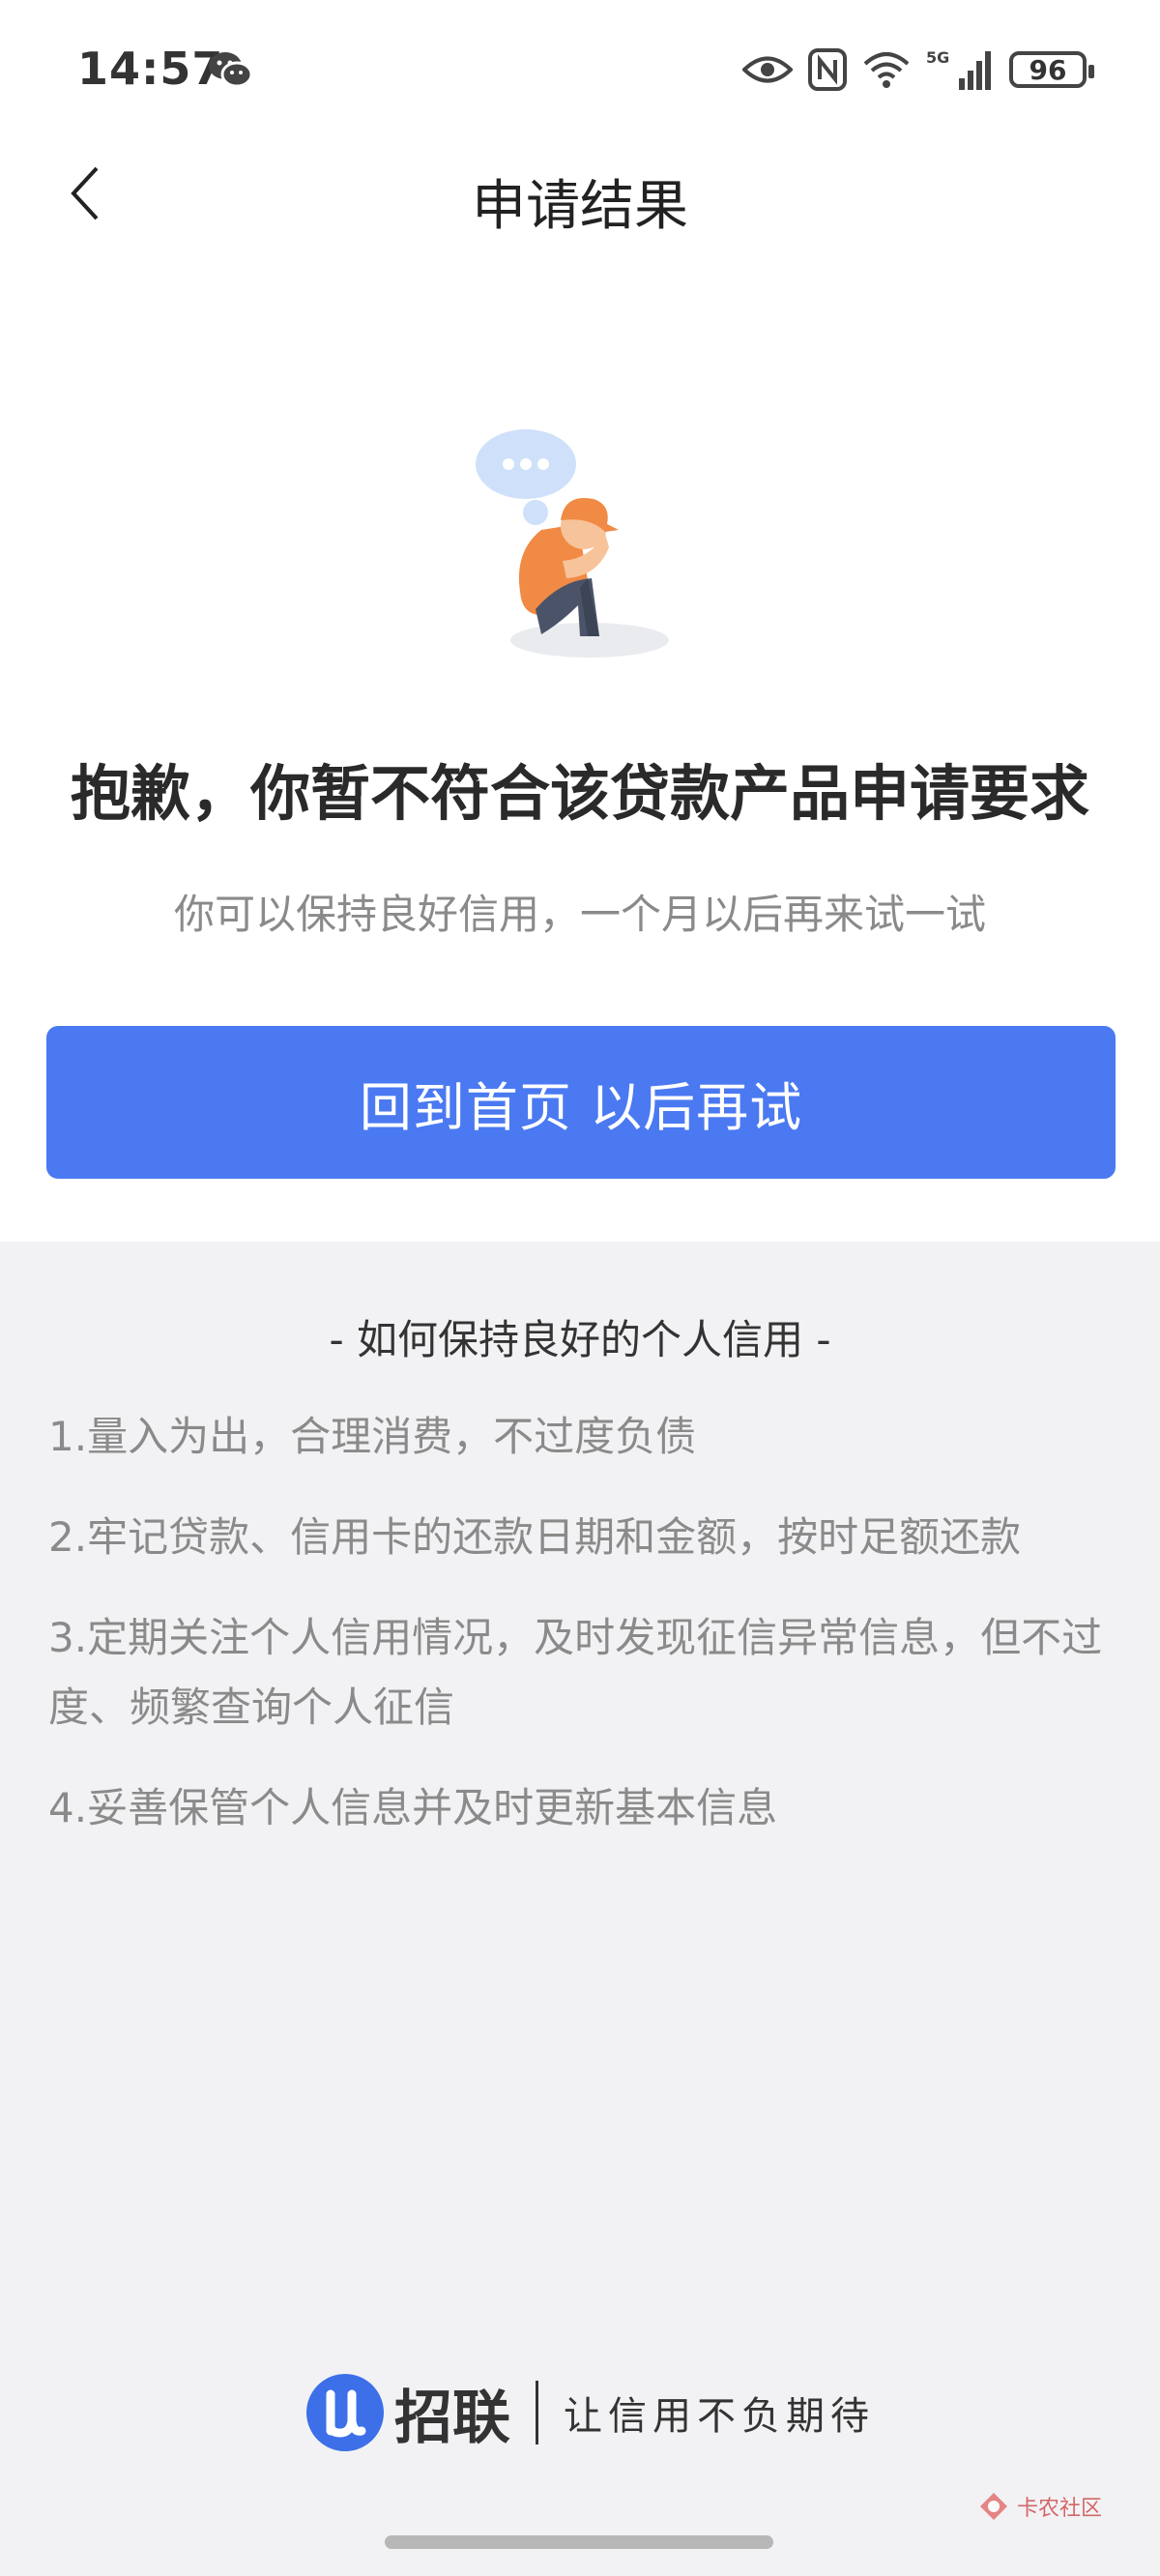 This screenshot has height=2576, width=1160. Describe the element at coordinates (720, 2416) in the screenshot. I see `brand-slogan: 让信用不负期待` at that location.